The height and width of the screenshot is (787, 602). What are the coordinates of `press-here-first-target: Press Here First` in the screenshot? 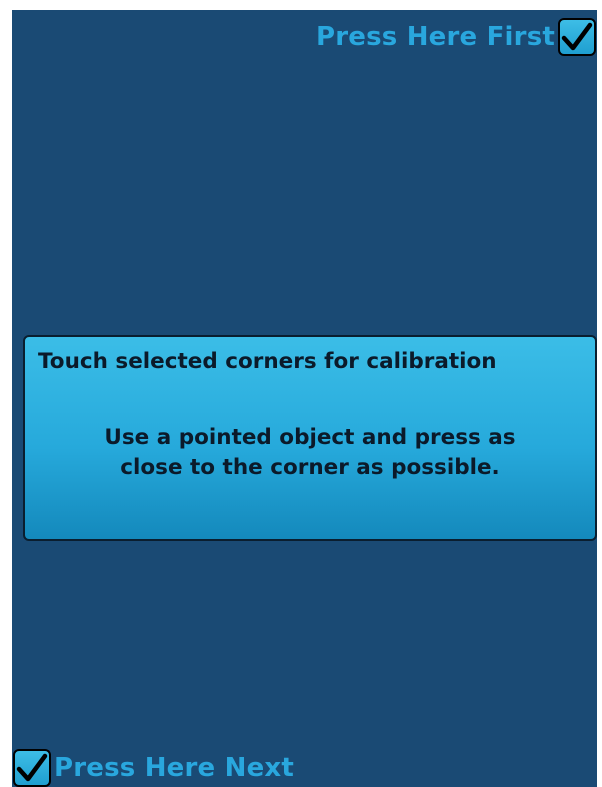 It's located at (456, 37).